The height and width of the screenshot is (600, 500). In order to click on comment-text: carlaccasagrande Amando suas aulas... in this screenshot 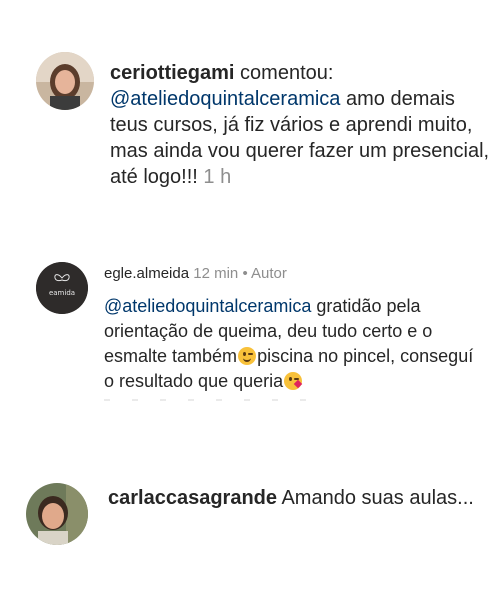, I will do `click(298, 498)`.